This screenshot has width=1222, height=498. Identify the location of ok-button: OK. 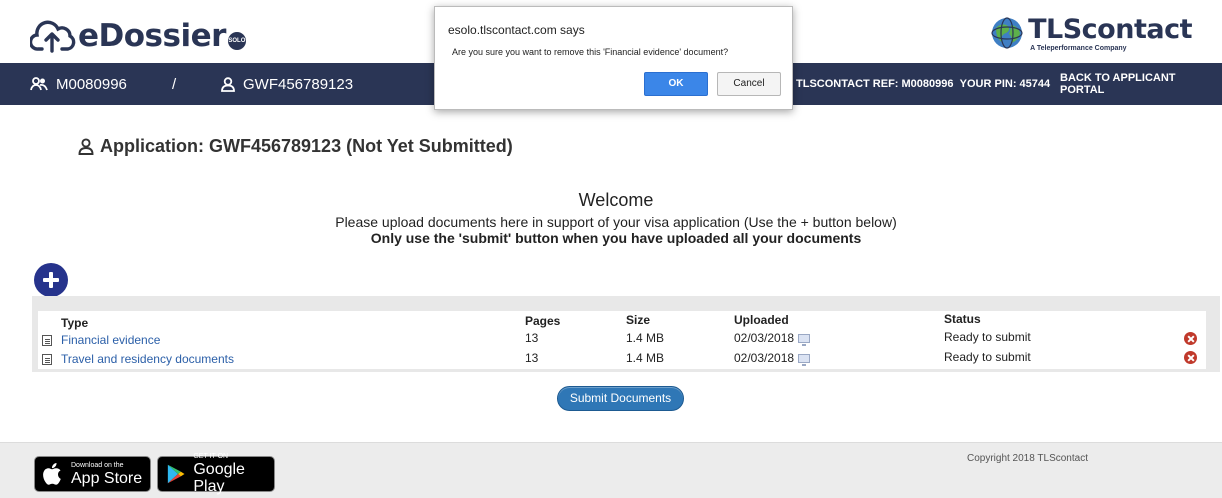
(676, 84).